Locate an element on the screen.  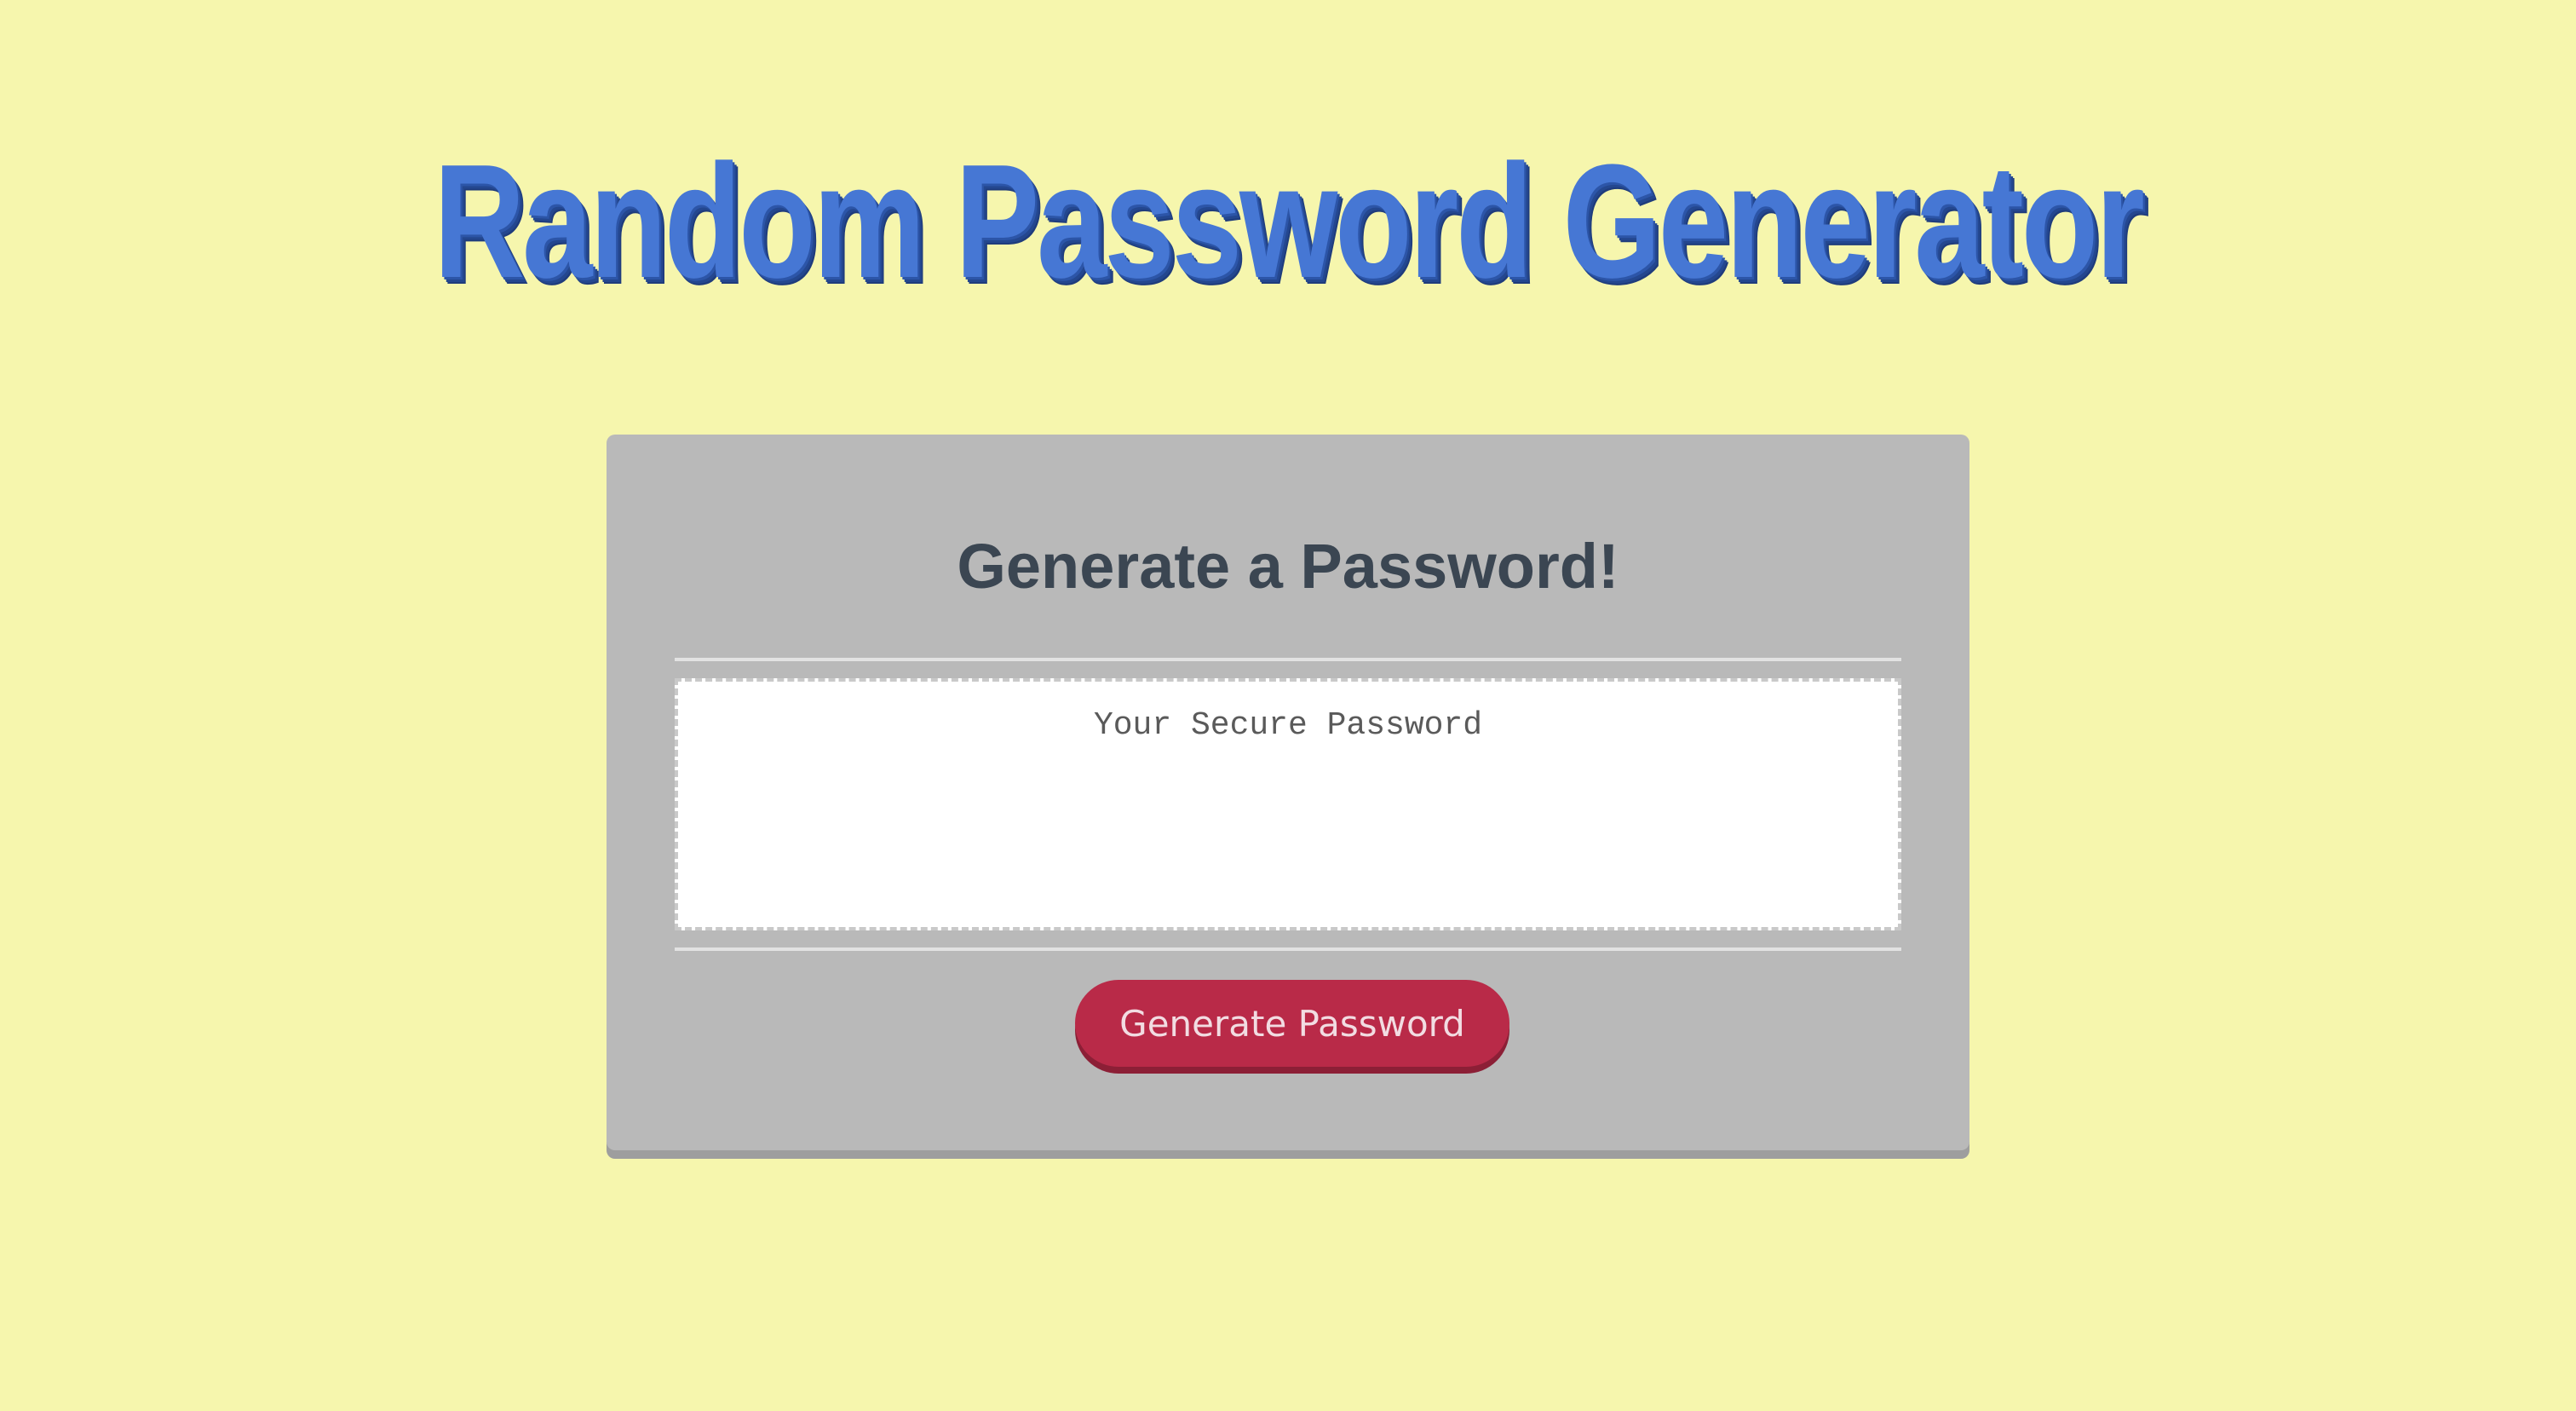
card-header: Generate a Password! is located at coordinates (1288, 566).